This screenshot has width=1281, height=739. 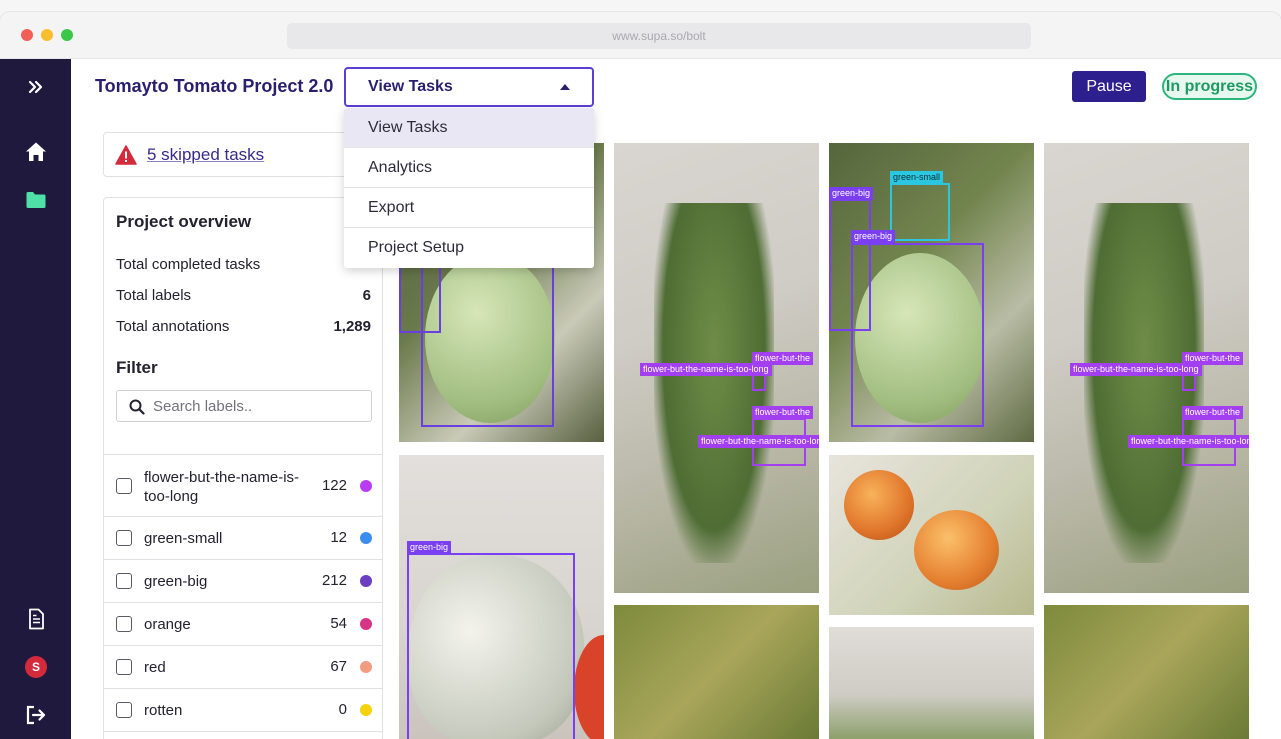 What do you see at coordinates (352, 326) in the screenshot?
I see `stat-value: 1,289` at bounding box center [352, 326].